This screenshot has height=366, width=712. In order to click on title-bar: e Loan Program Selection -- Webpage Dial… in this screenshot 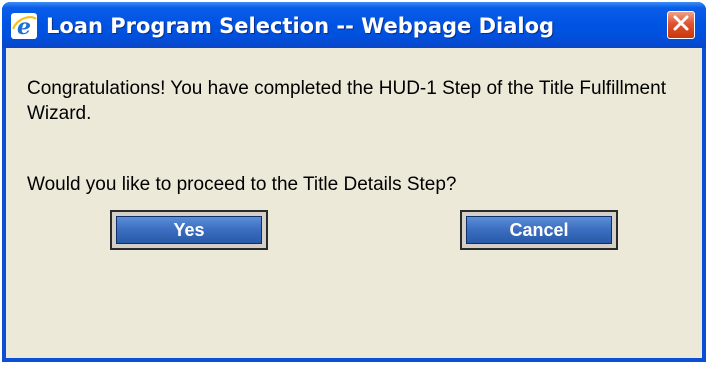, I will do `click(354, 25)`.